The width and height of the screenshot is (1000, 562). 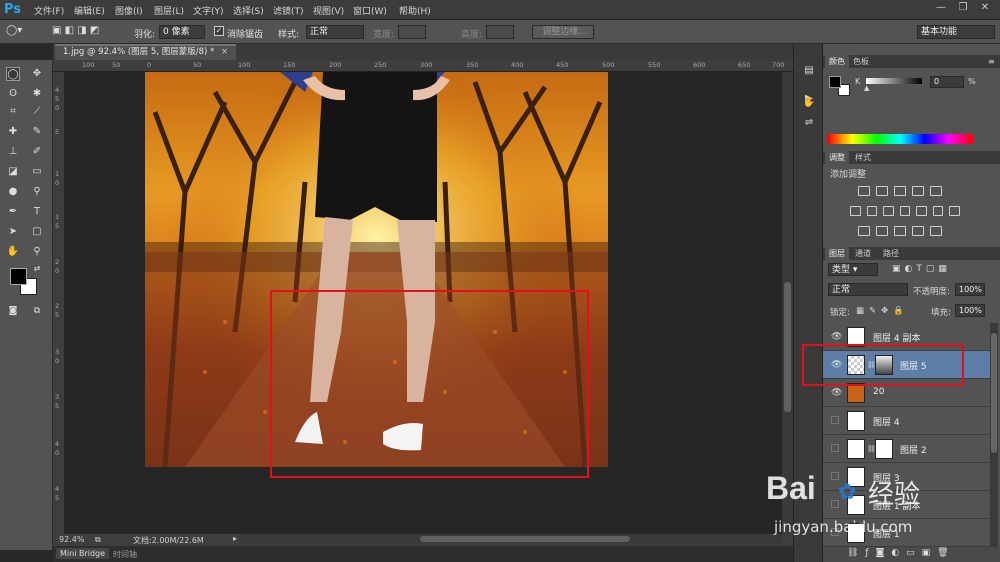 I want to click on menu-layer: 图层(L), so click(x=169, y=10).